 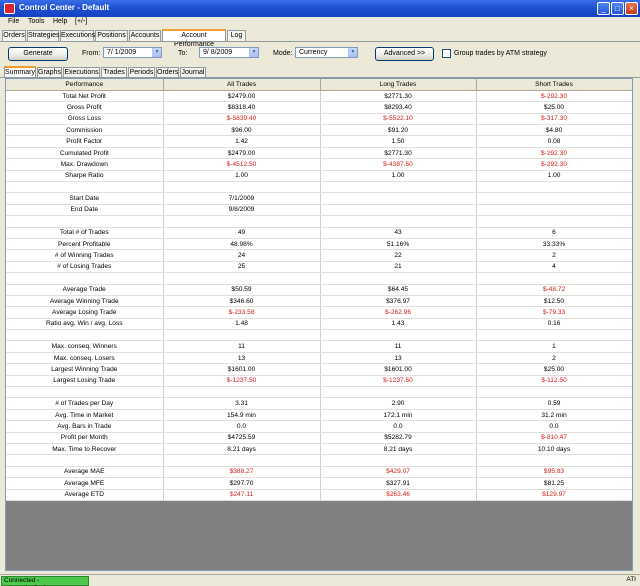 I want to click on row-label: Avg. Bars in Trade, so click(x=85, y=426).